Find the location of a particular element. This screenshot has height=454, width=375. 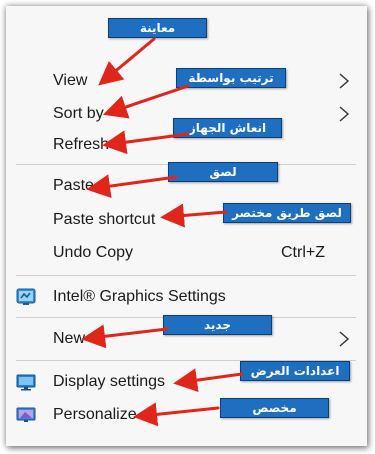

menu-item-label: New is located at coordinates (69, 338).